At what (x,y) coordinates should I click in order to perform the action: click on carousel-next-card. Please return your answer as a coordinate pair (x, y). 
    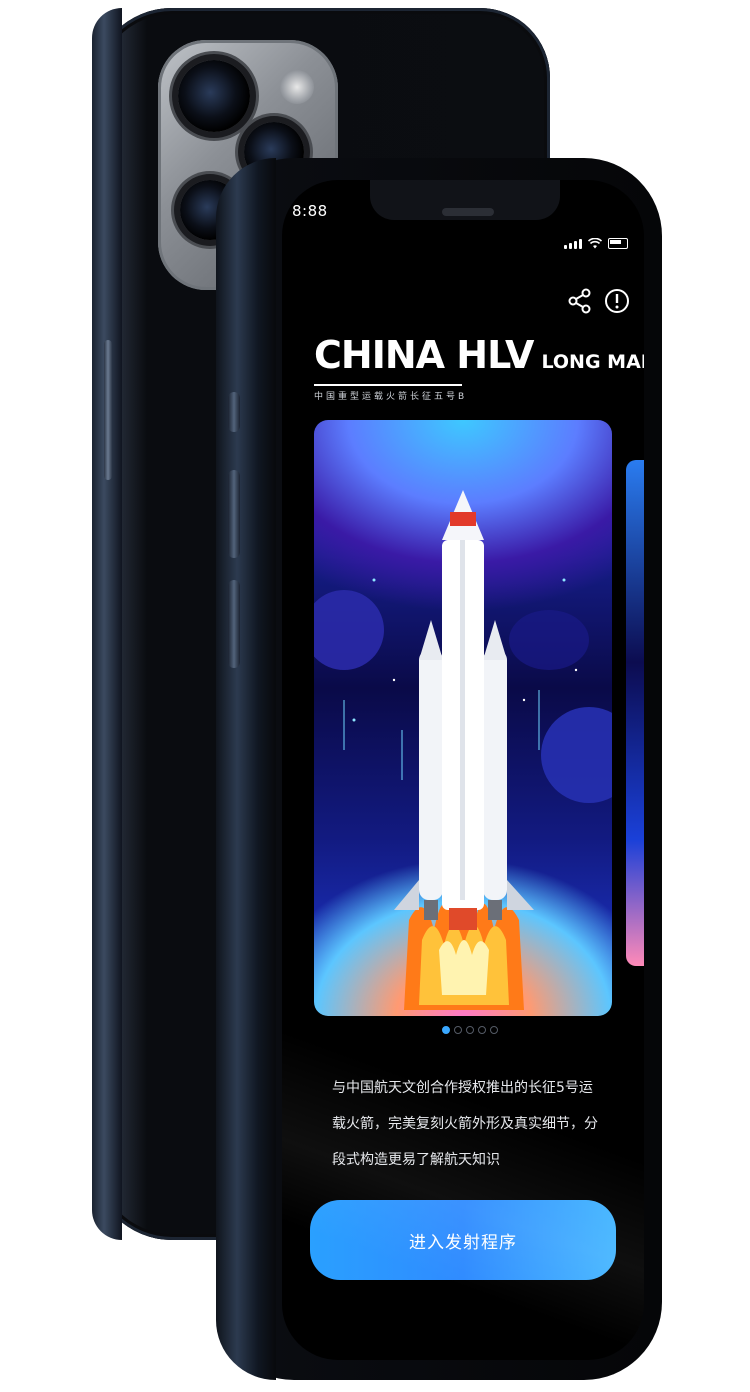
    Looking at the image, I should click on (635, 713).